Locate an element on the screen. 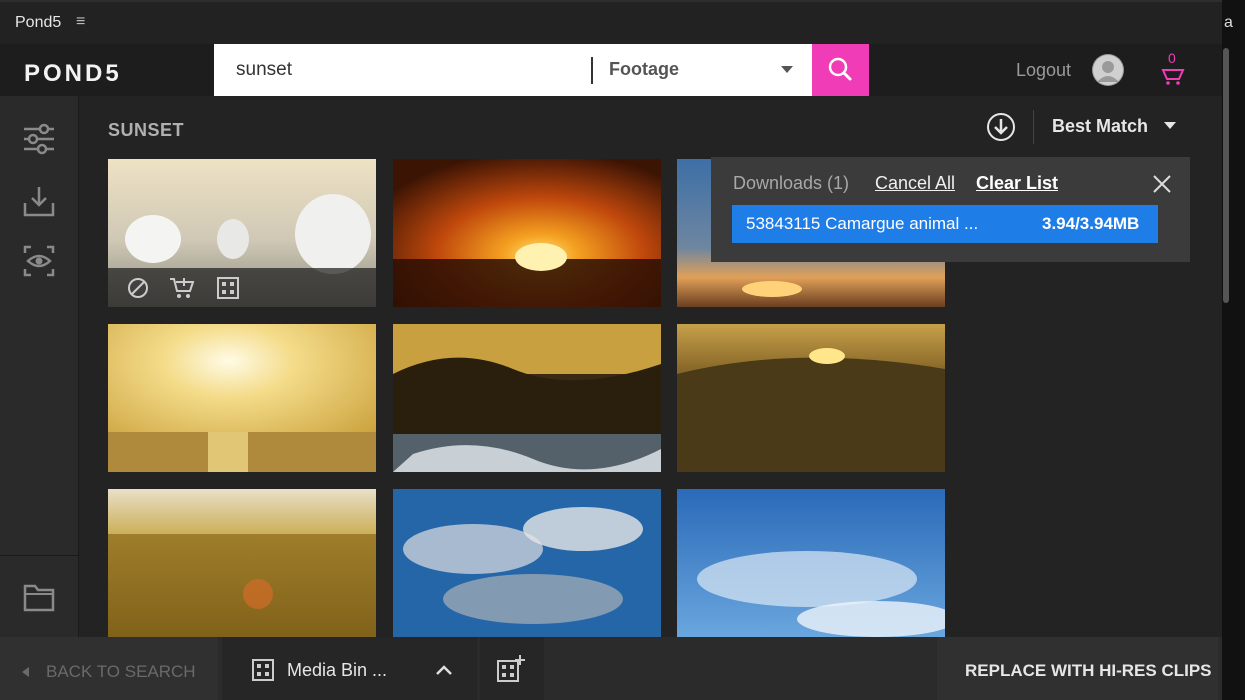 The height and width of the screenshot is (700, 1245). back-to-search-button: BACK TO SEARCH is located at coordinates (109, 668).